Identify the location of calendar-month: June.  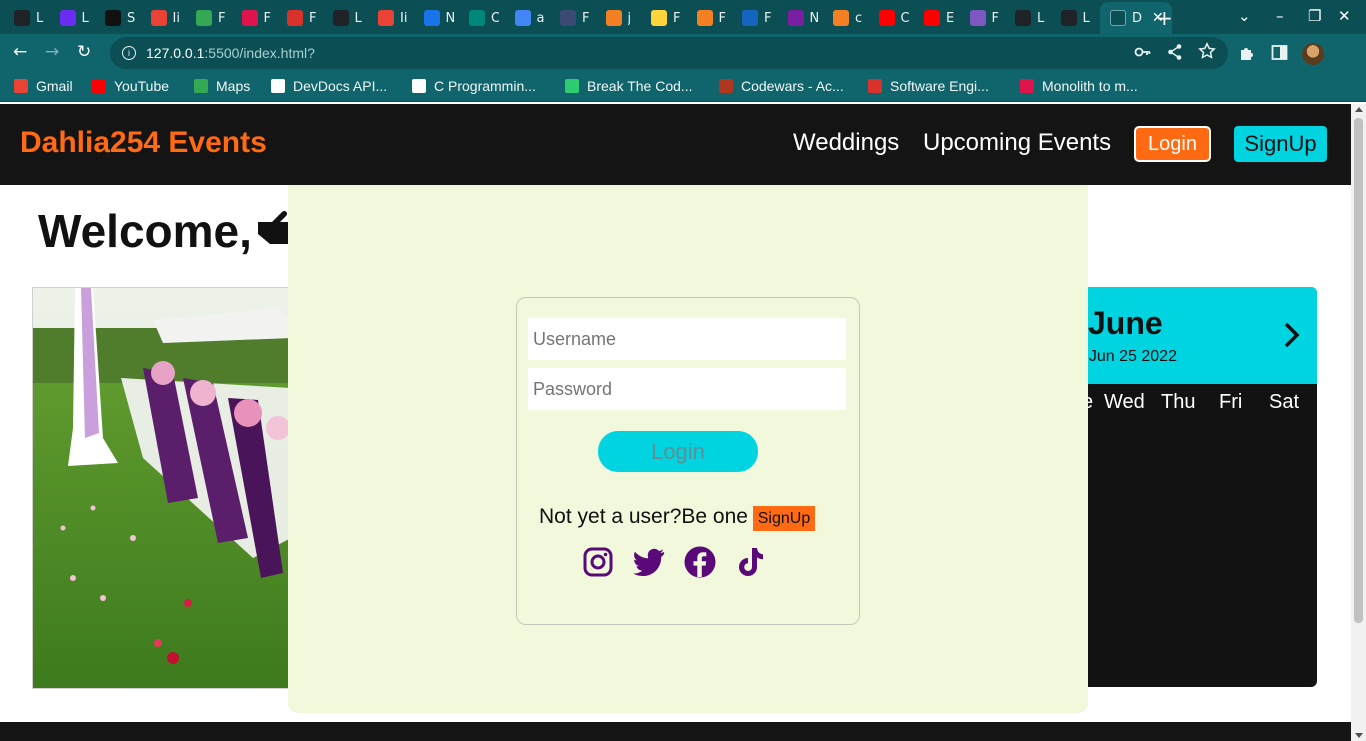
(1125, 323).